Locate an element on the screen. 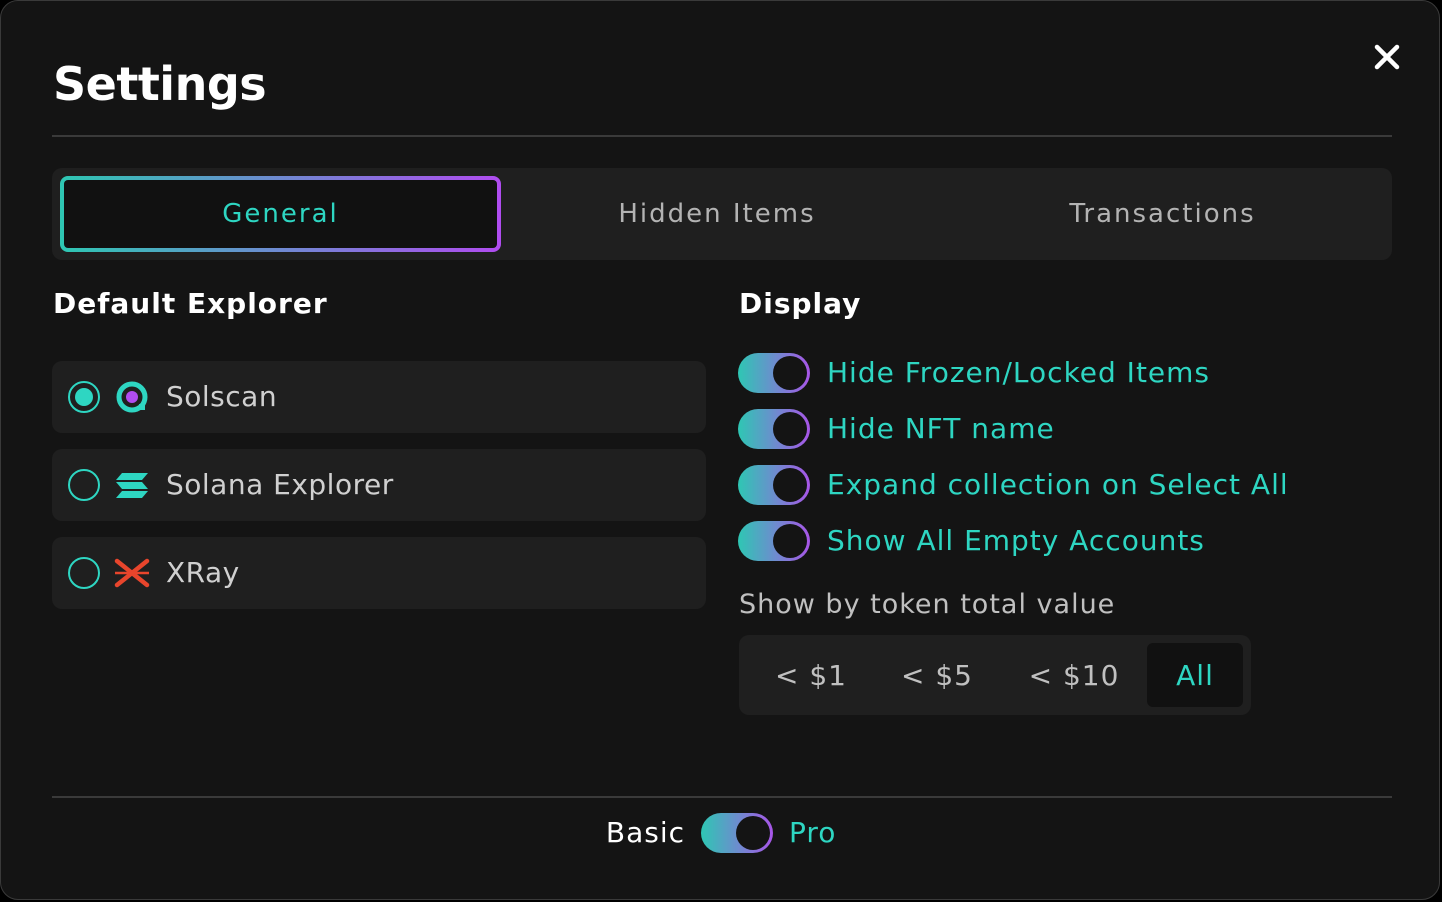 This screenshot has width=1442, height=902. mode-basic-label: Basic is located at coordinates (645, 832).